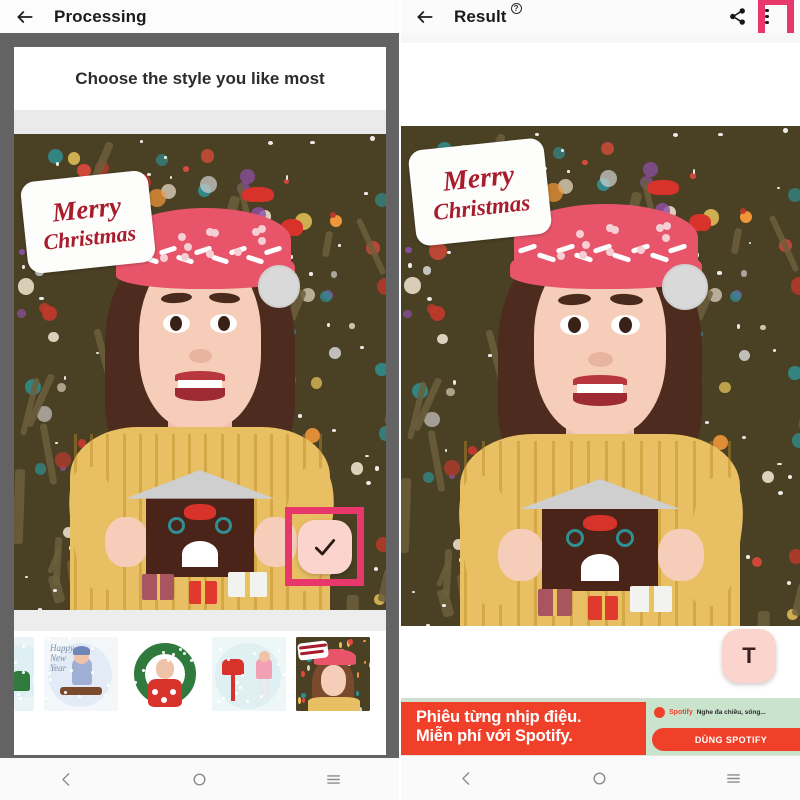 This screenshot has height=800, width=800. Describe the element at coordinates (600, 38) in the screenshot. I see `result-top-gap` at that location.